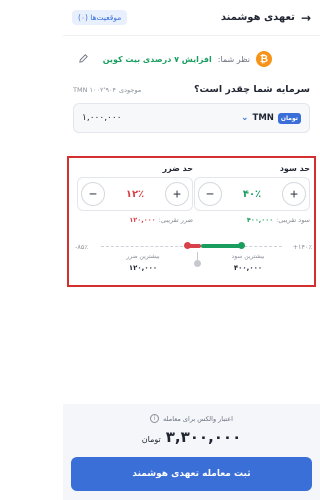  Describe the element at coordinates (151, 439) in the screenshot. I see `total-unit: تومان` at that location.